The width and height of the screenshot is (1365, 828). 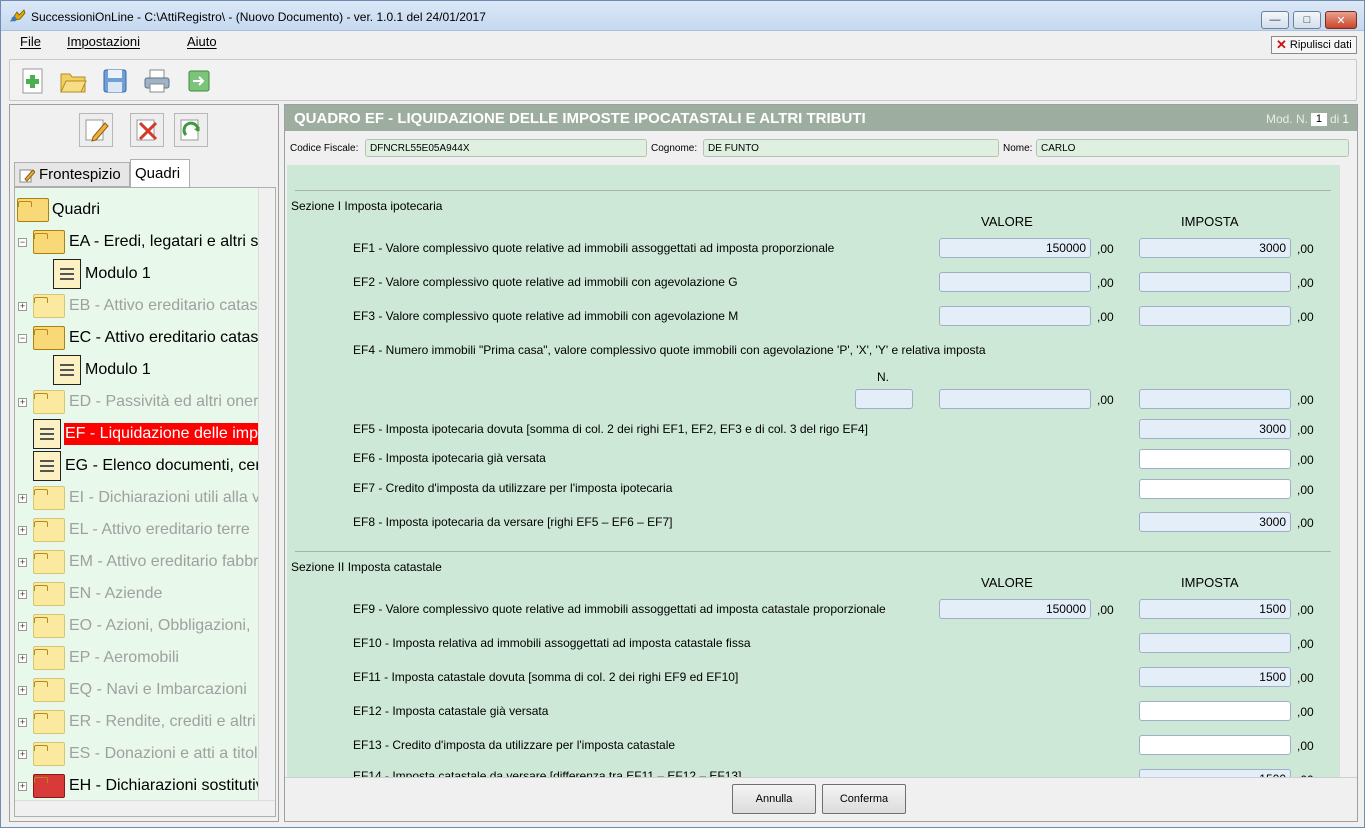 I want to click on tab-frontespizio: Frontespizio, so click(x=72, y=174).